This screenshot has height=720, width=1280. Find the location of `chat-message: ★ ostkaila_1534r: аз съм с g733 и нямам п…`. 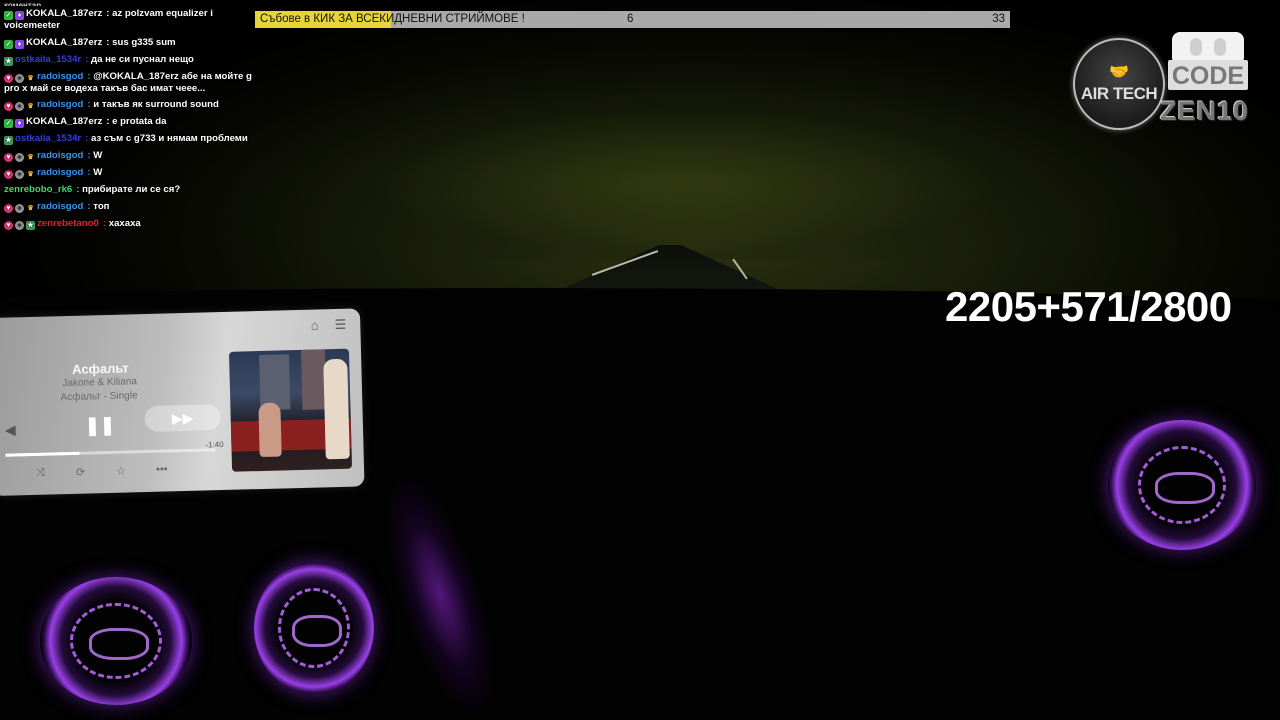

chat-message: ★ ostkaila_1534r: аз съм с g733 и нямам п… is located at coordinates (129, 139).